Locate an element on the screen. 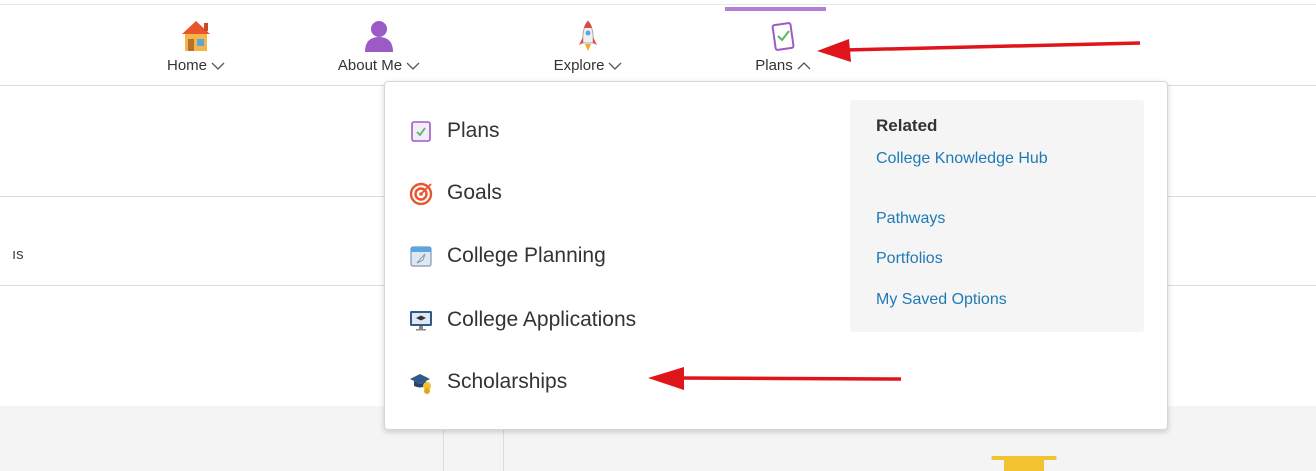  related-title: Related is located at coordinates (907, 125).